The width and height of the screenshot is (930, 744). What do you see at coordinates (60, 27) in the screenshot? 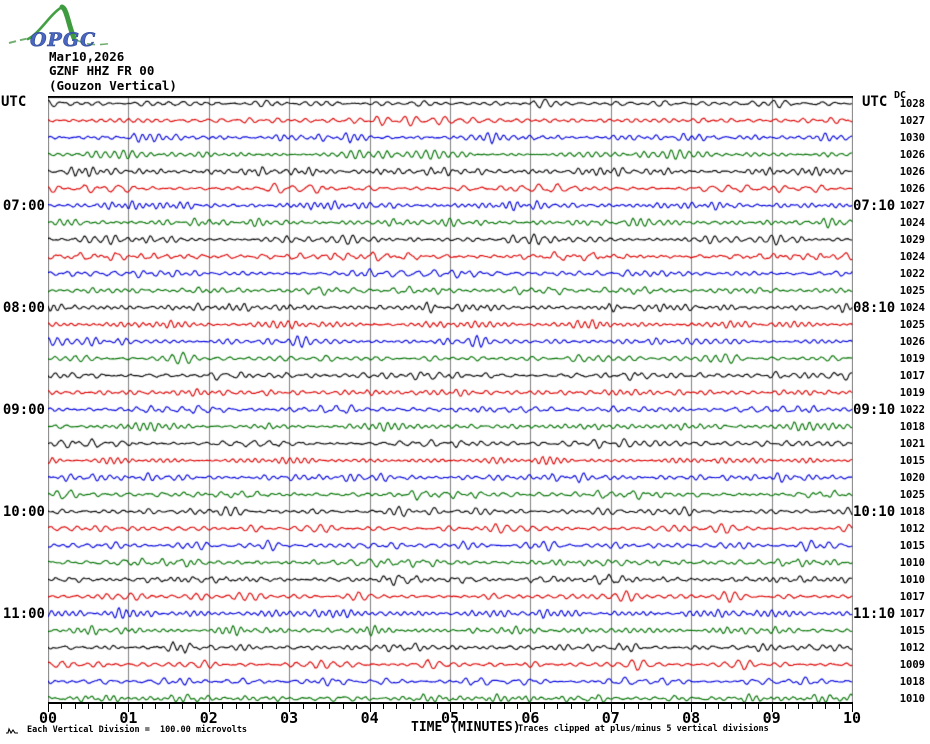
I see `opgc-logo: OPGC` at bounding box center [60, 27].